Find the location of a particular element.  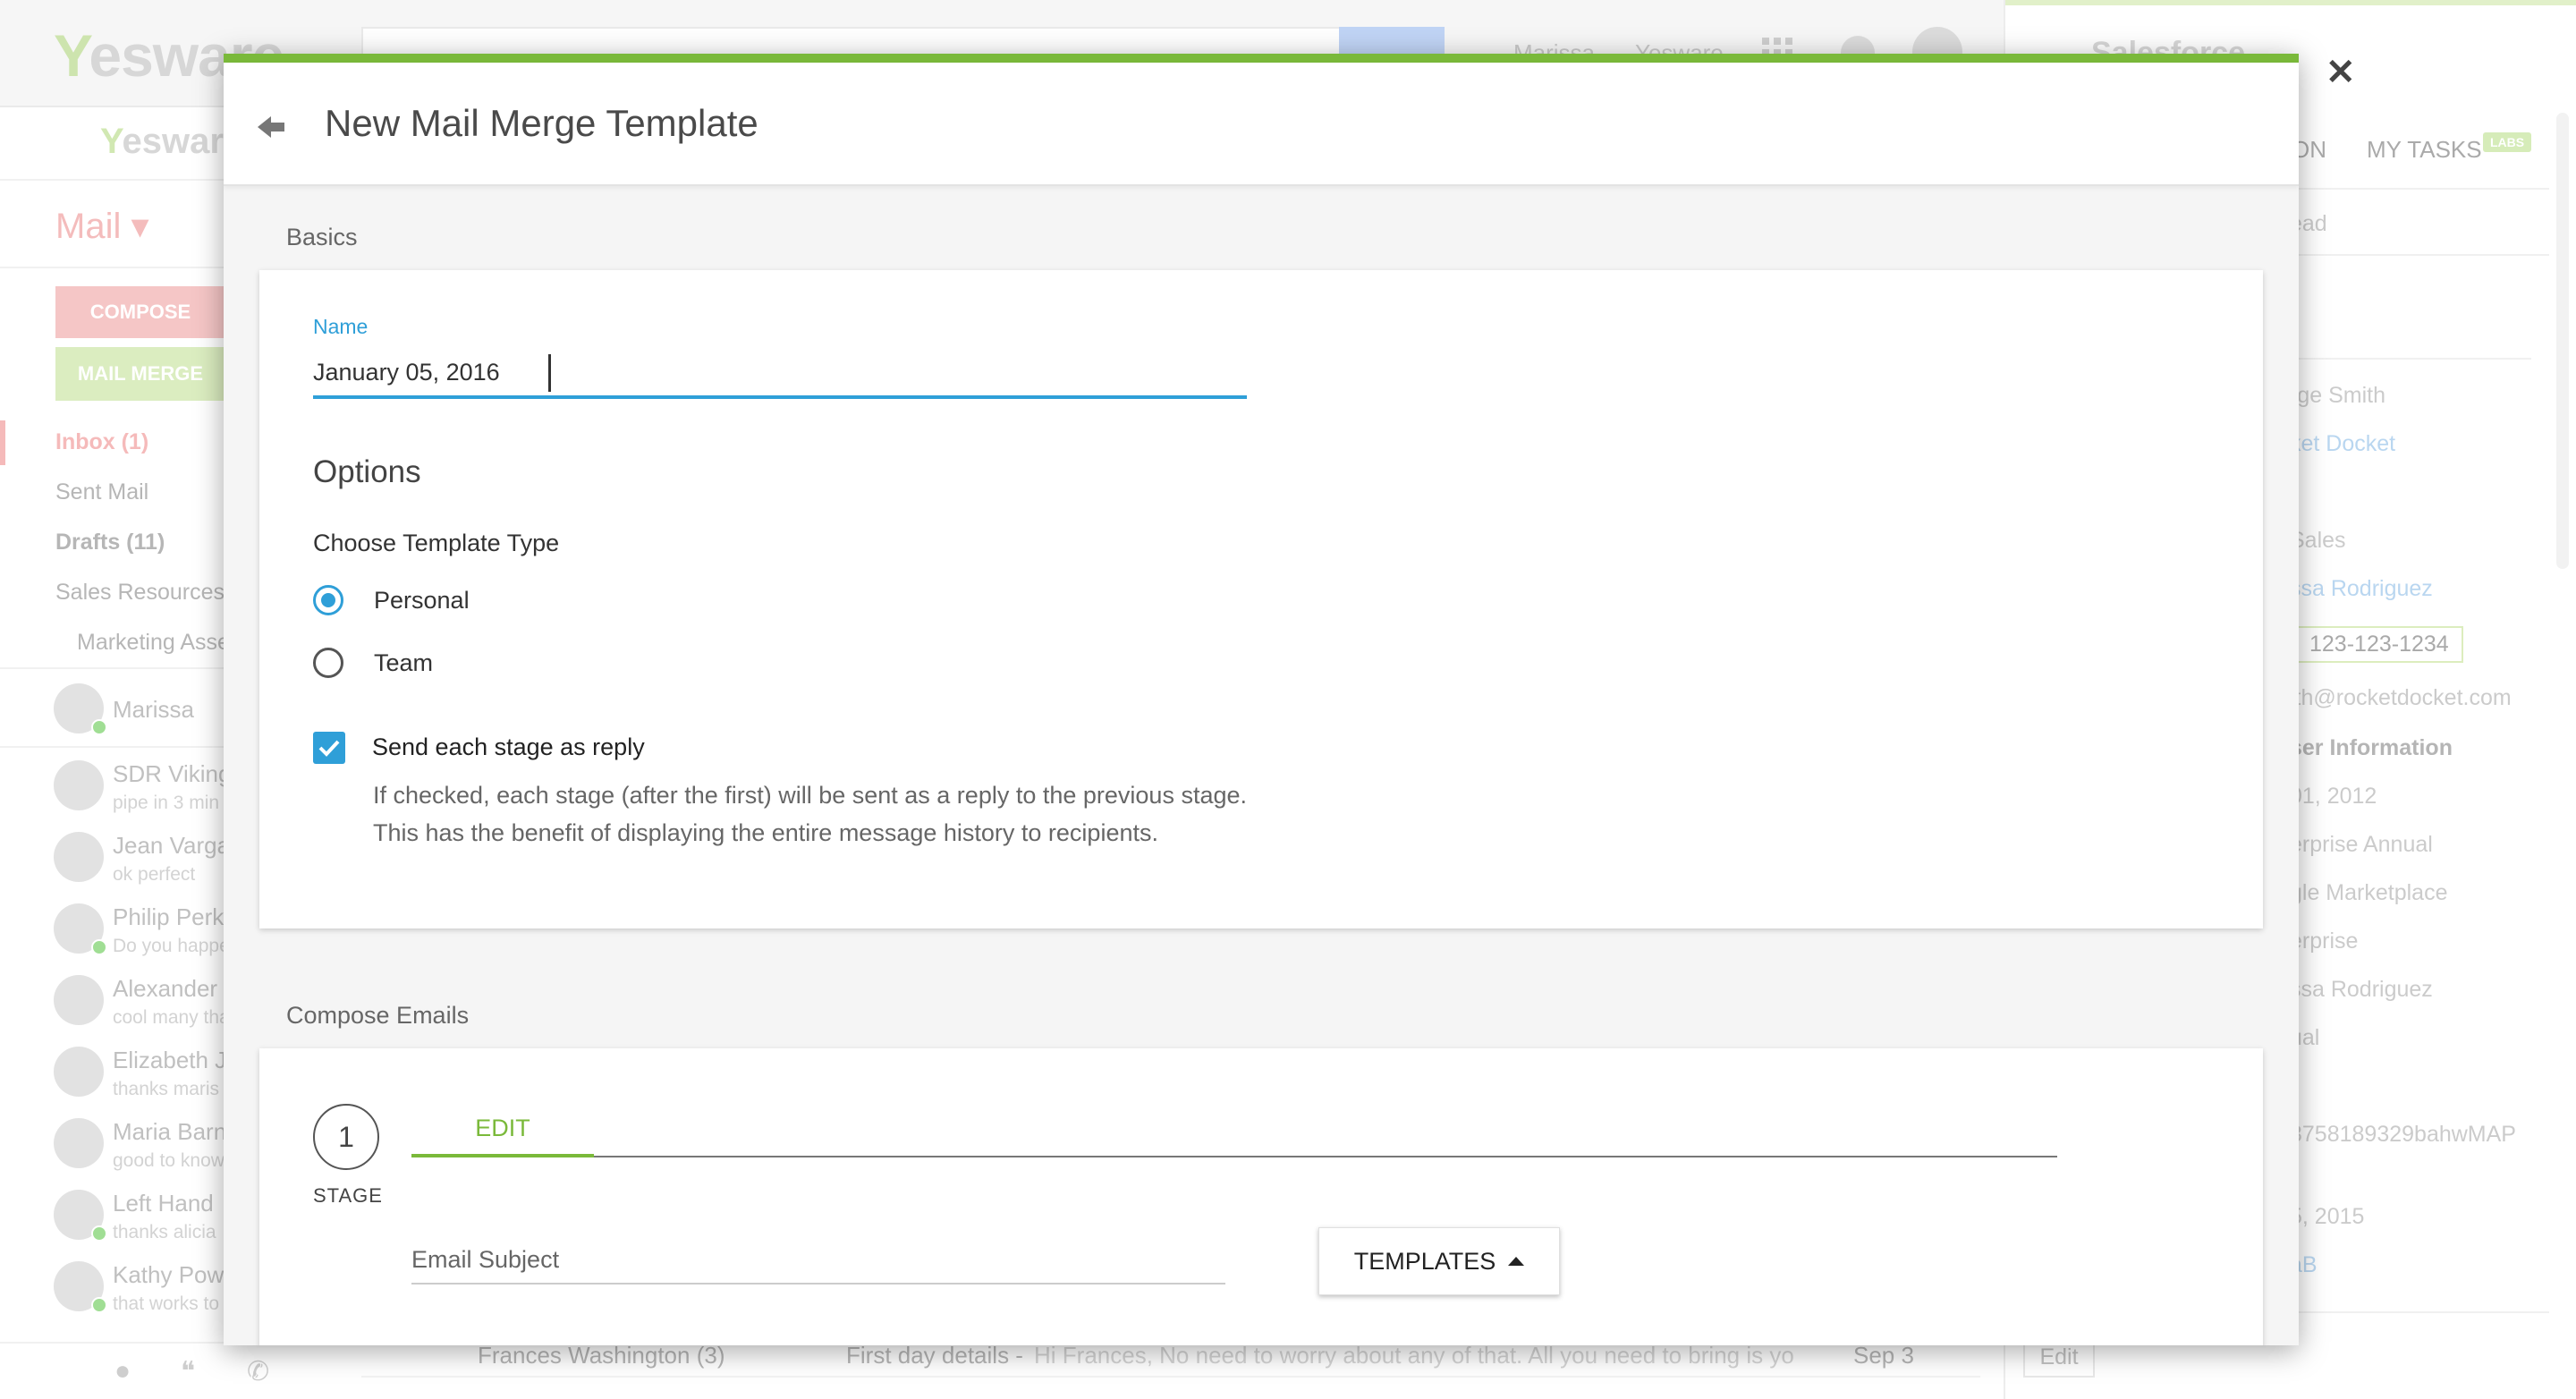

basics-section-label: Basics is located at coordinates (322, 237).